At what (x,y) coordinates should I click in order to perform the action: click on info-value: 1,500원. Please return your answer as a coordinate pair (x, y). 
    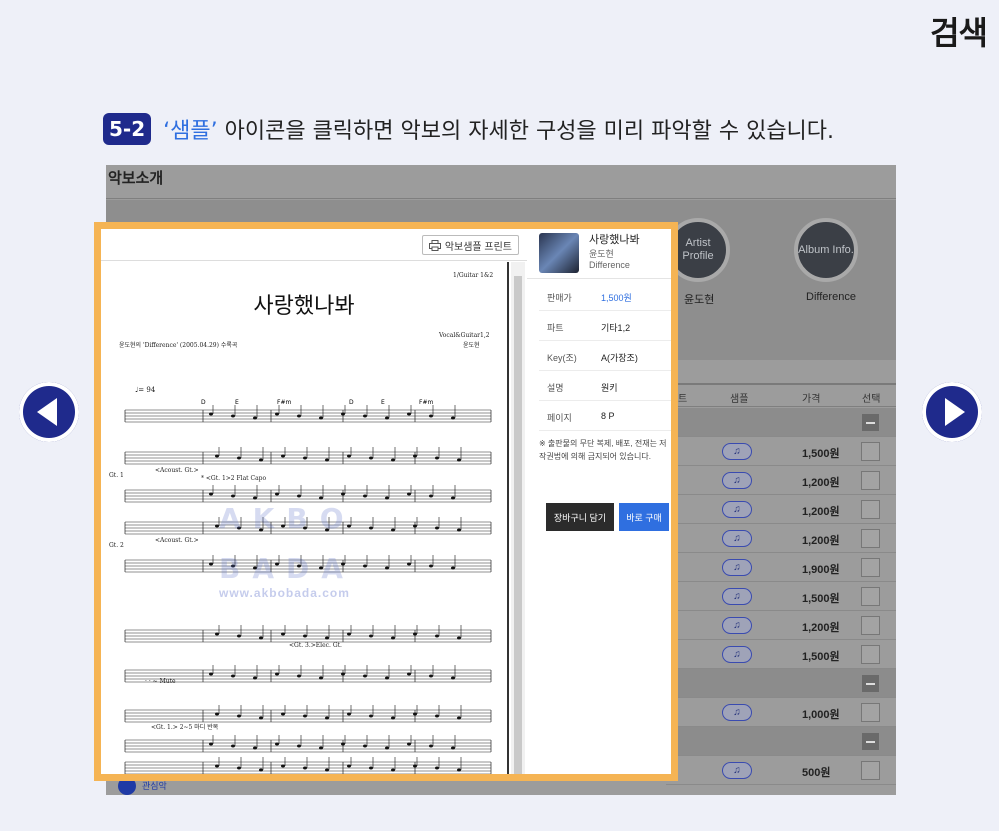
    Looking at the image, I should click on (616, 298).